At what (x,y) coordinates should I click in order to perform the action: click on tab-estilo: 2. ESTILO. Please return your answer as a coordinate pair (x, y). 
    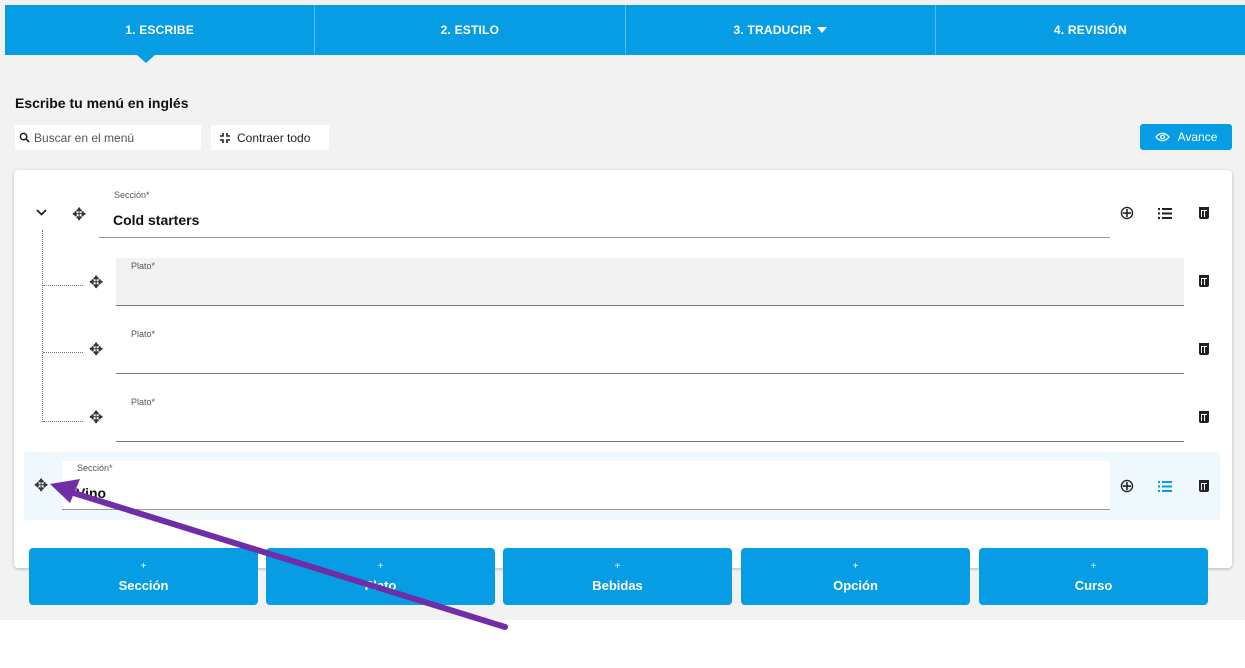
    Looking at the image, I should click on (470, 30).